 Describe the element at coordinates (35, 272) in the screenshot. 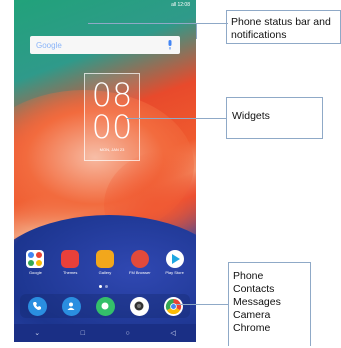

I see `app-label: Google` at that location.